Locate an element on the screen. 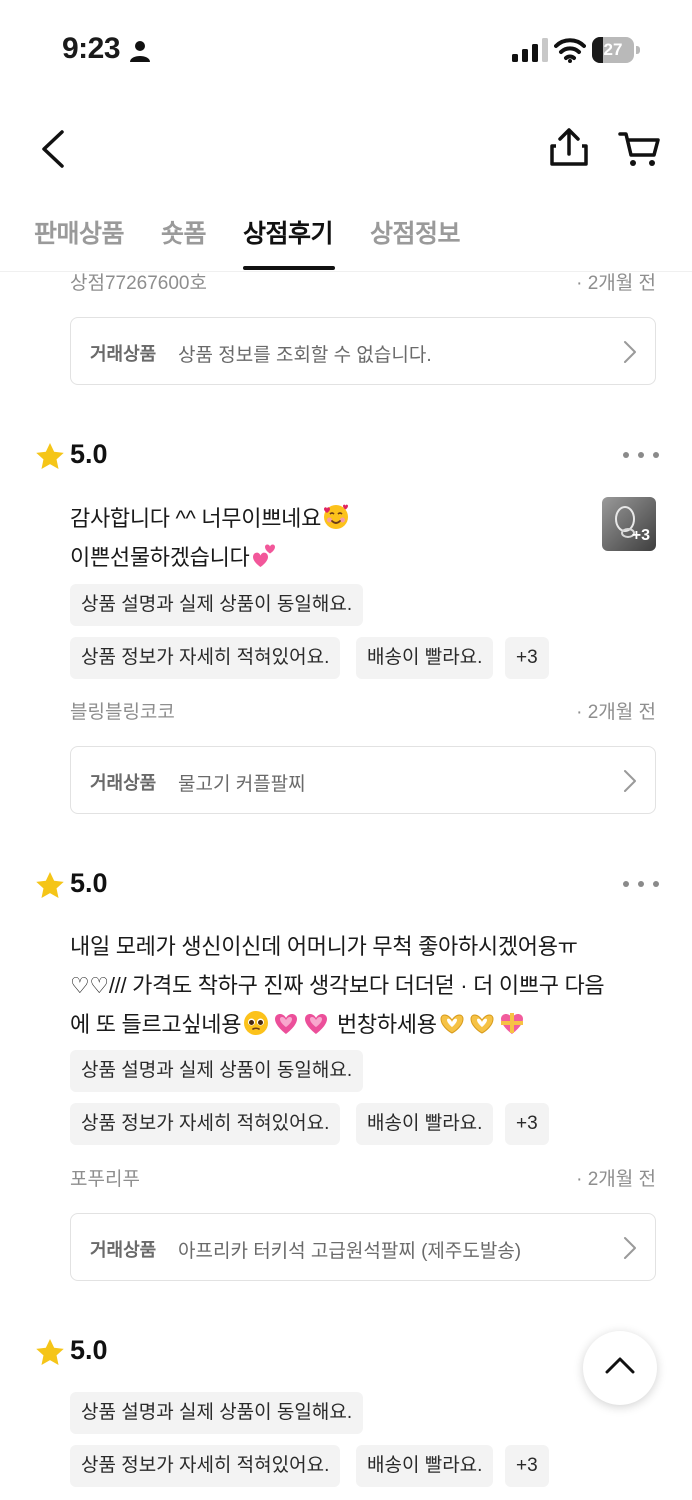 The height and width of the screenshot is (1500, 692). tab-products: 판매상품 is located at coordinates (79, 232).